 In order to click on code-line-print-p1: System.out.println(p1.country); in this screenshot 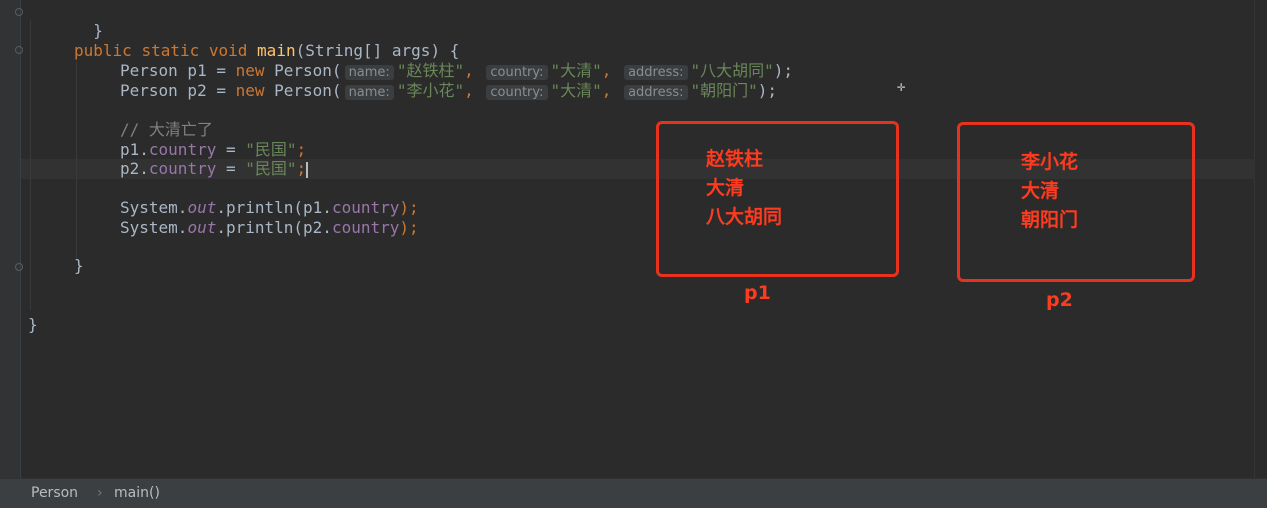, I will do `click(269, 208)`.